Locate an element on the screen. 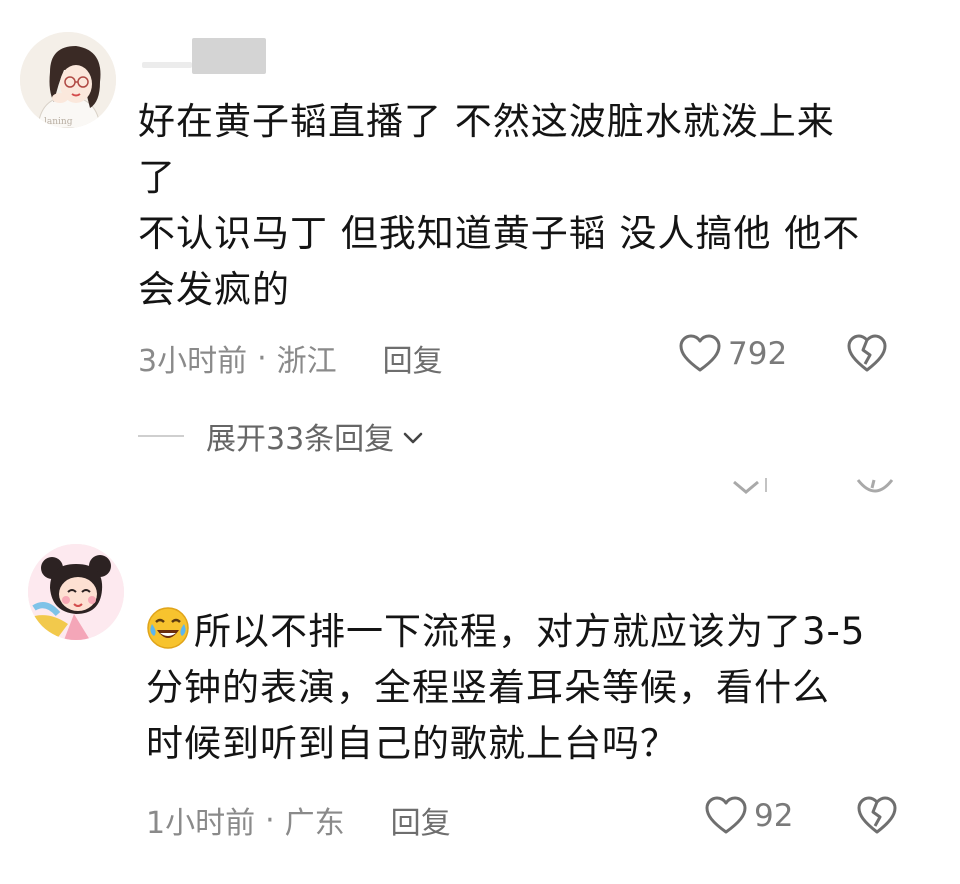  timestamp: 1小时前 is located at coordinates (201, 823).